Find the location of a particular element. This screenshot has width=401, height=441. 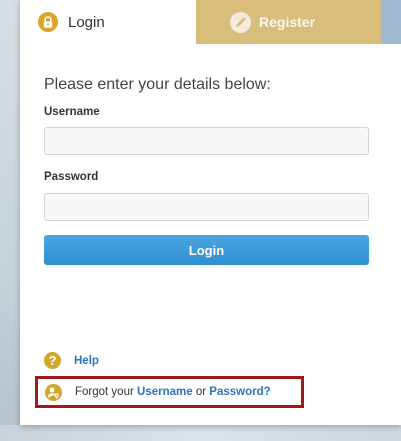

background-left is located at coordinates (10, 220).